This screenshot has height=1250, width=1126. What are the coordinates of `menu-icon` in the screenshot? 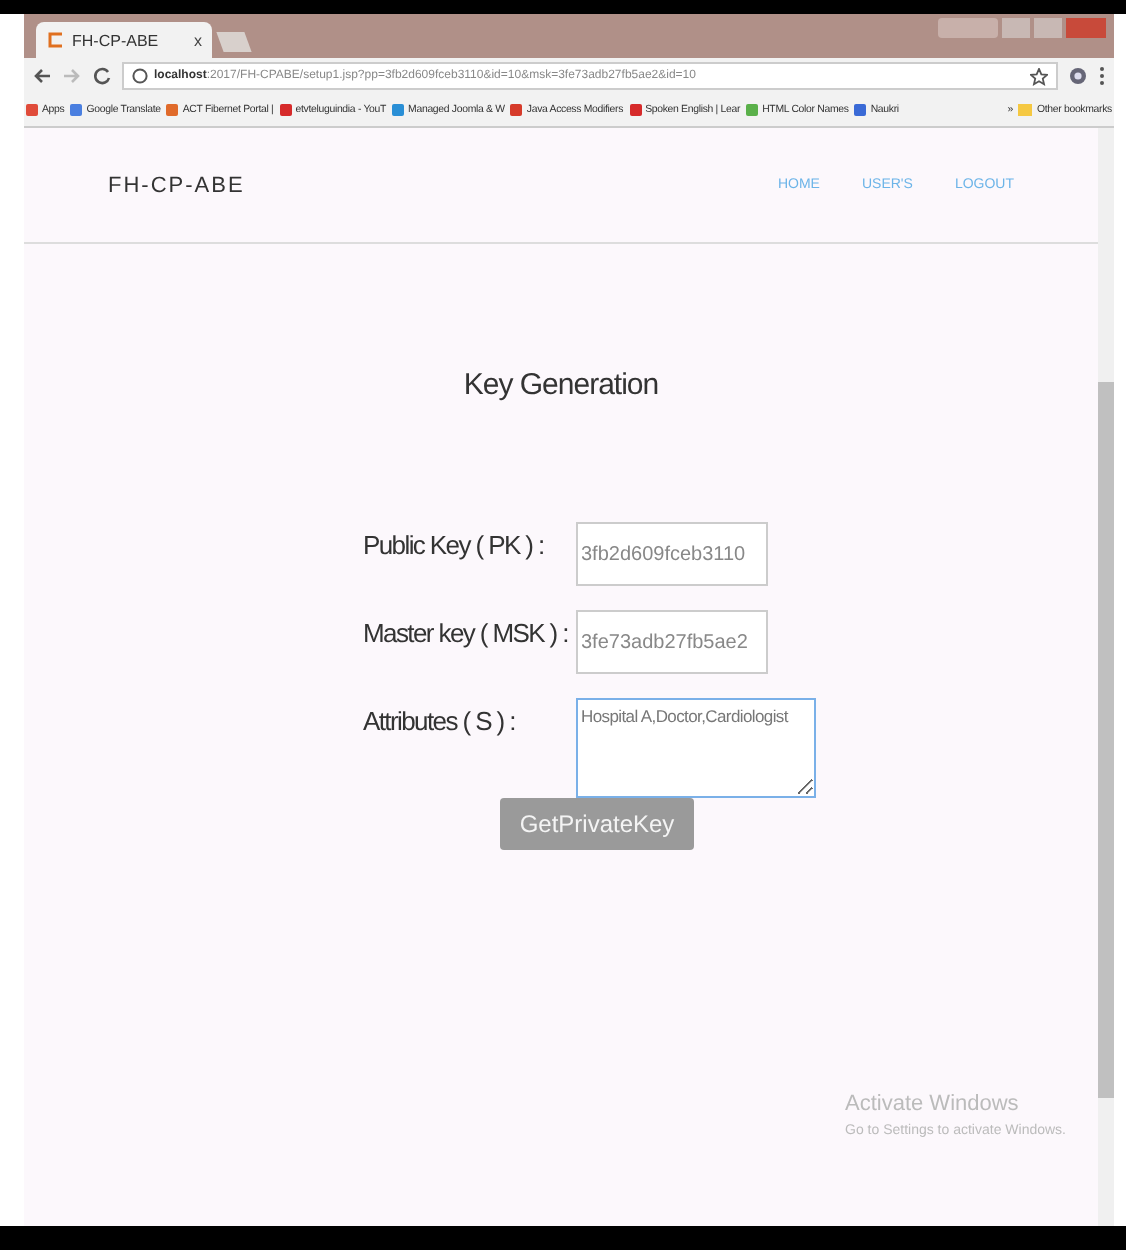 It's located at (1102, 76).